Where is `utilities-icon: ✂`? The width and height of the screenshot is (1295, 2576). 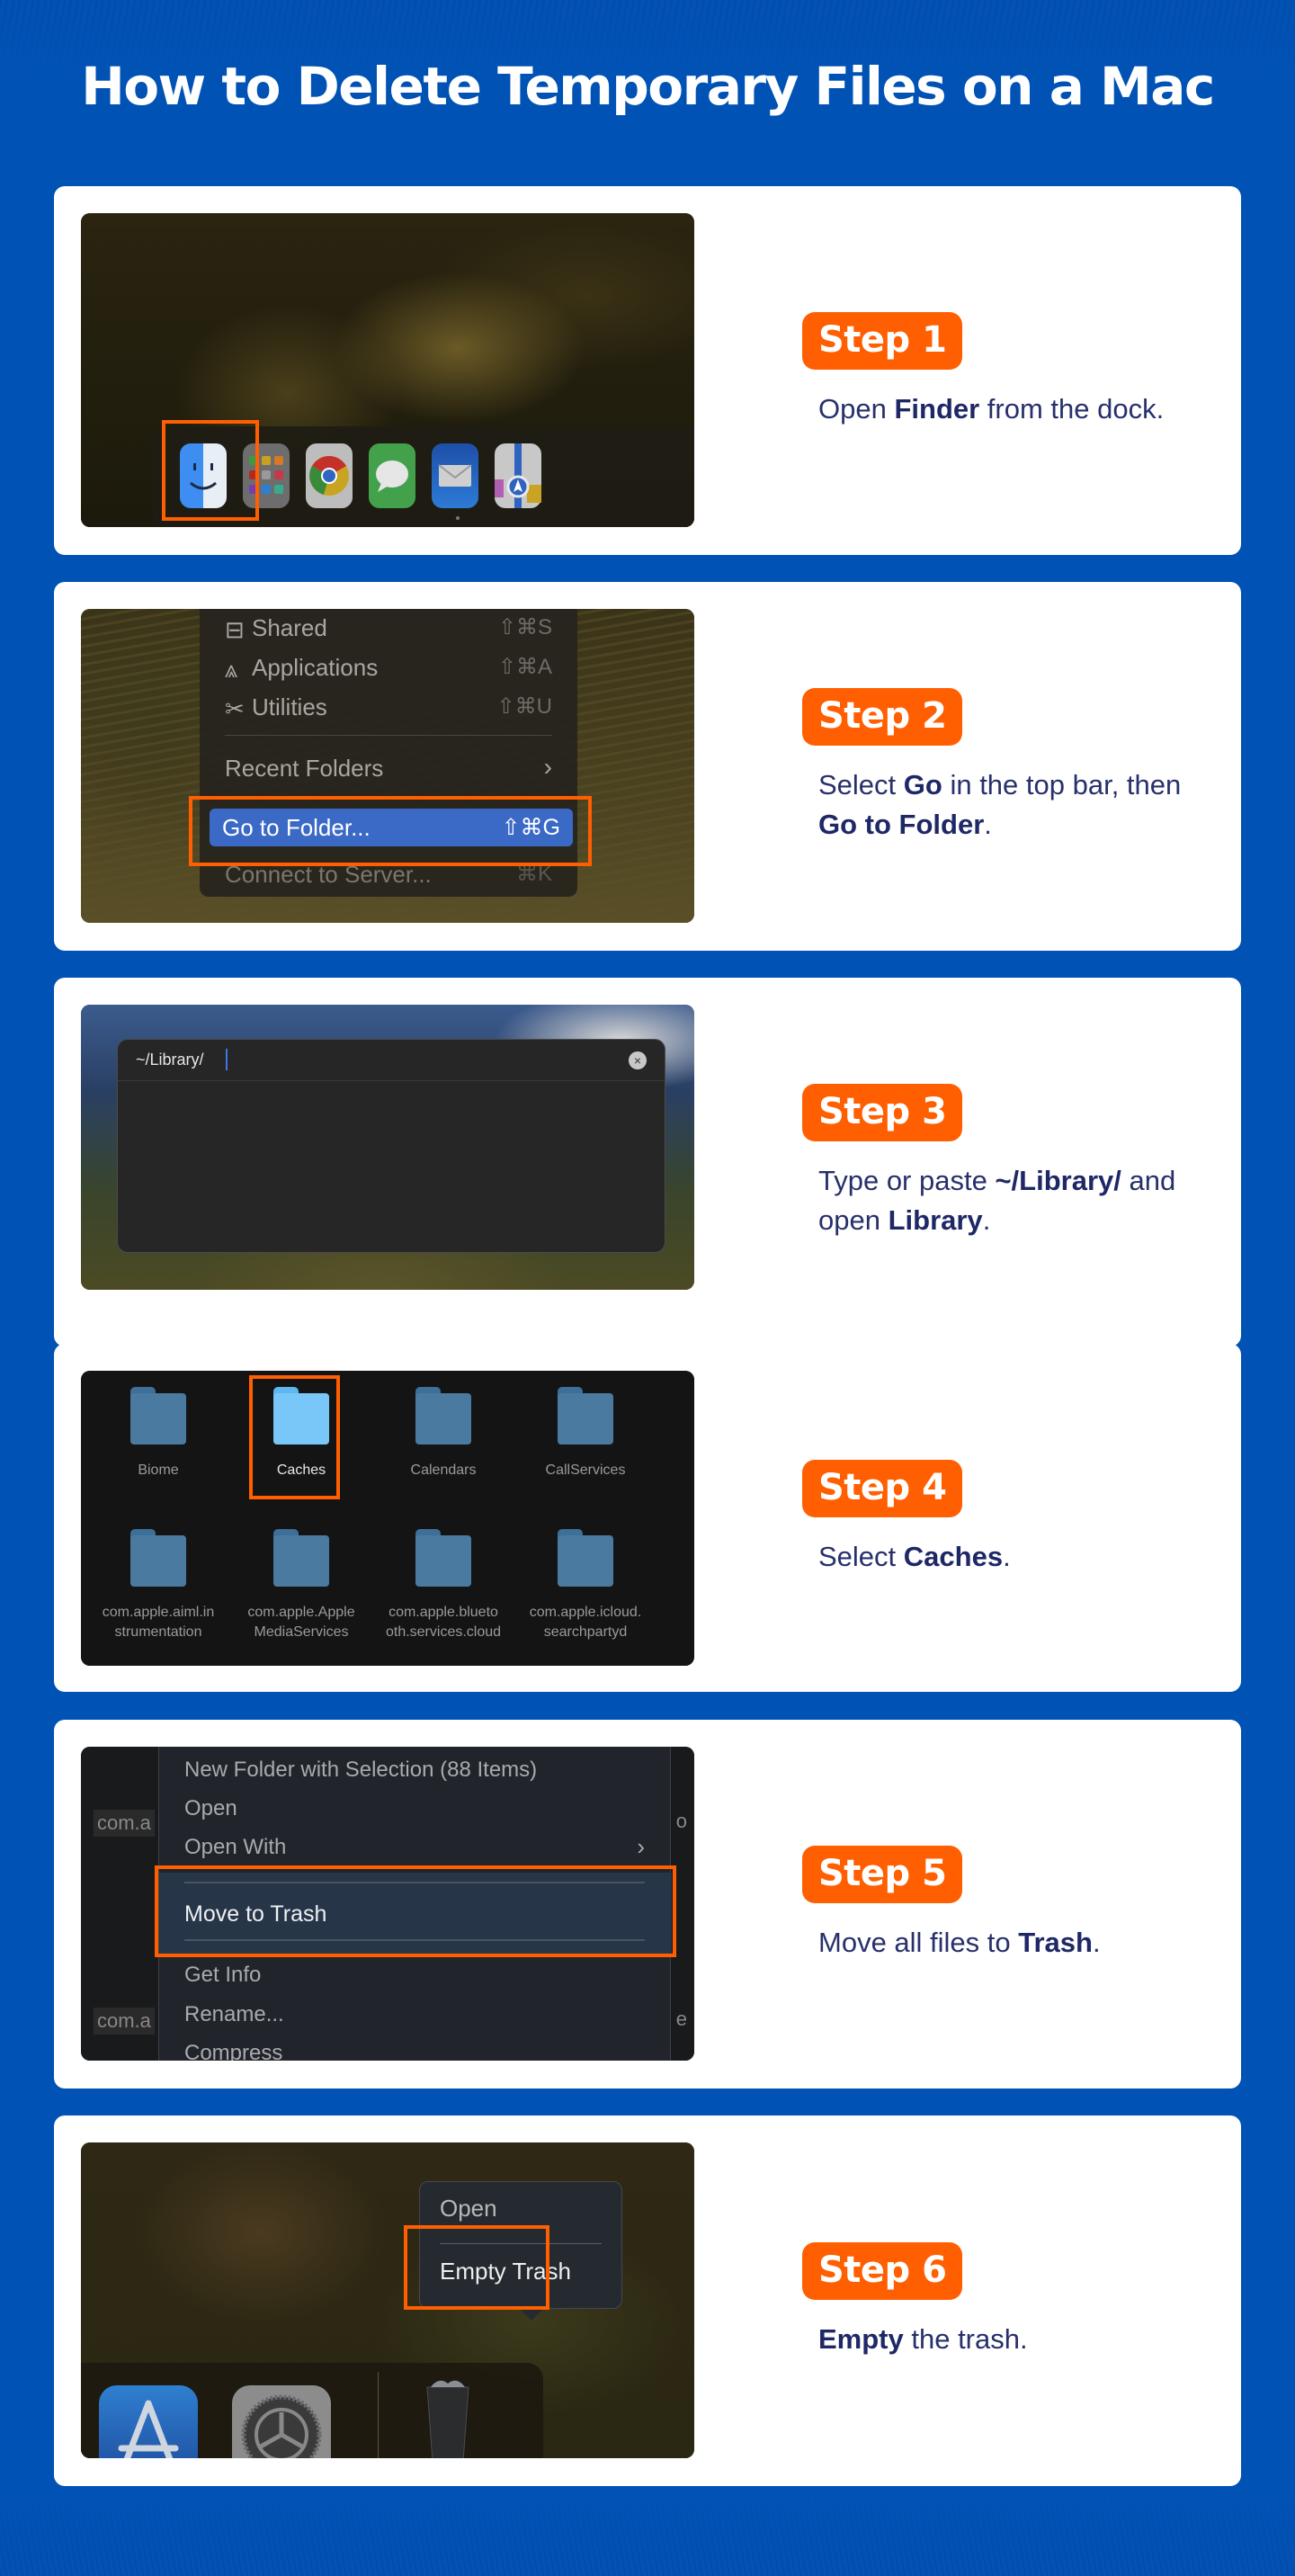 utilities-icon: ✂ is located at coordinates (235, 708).